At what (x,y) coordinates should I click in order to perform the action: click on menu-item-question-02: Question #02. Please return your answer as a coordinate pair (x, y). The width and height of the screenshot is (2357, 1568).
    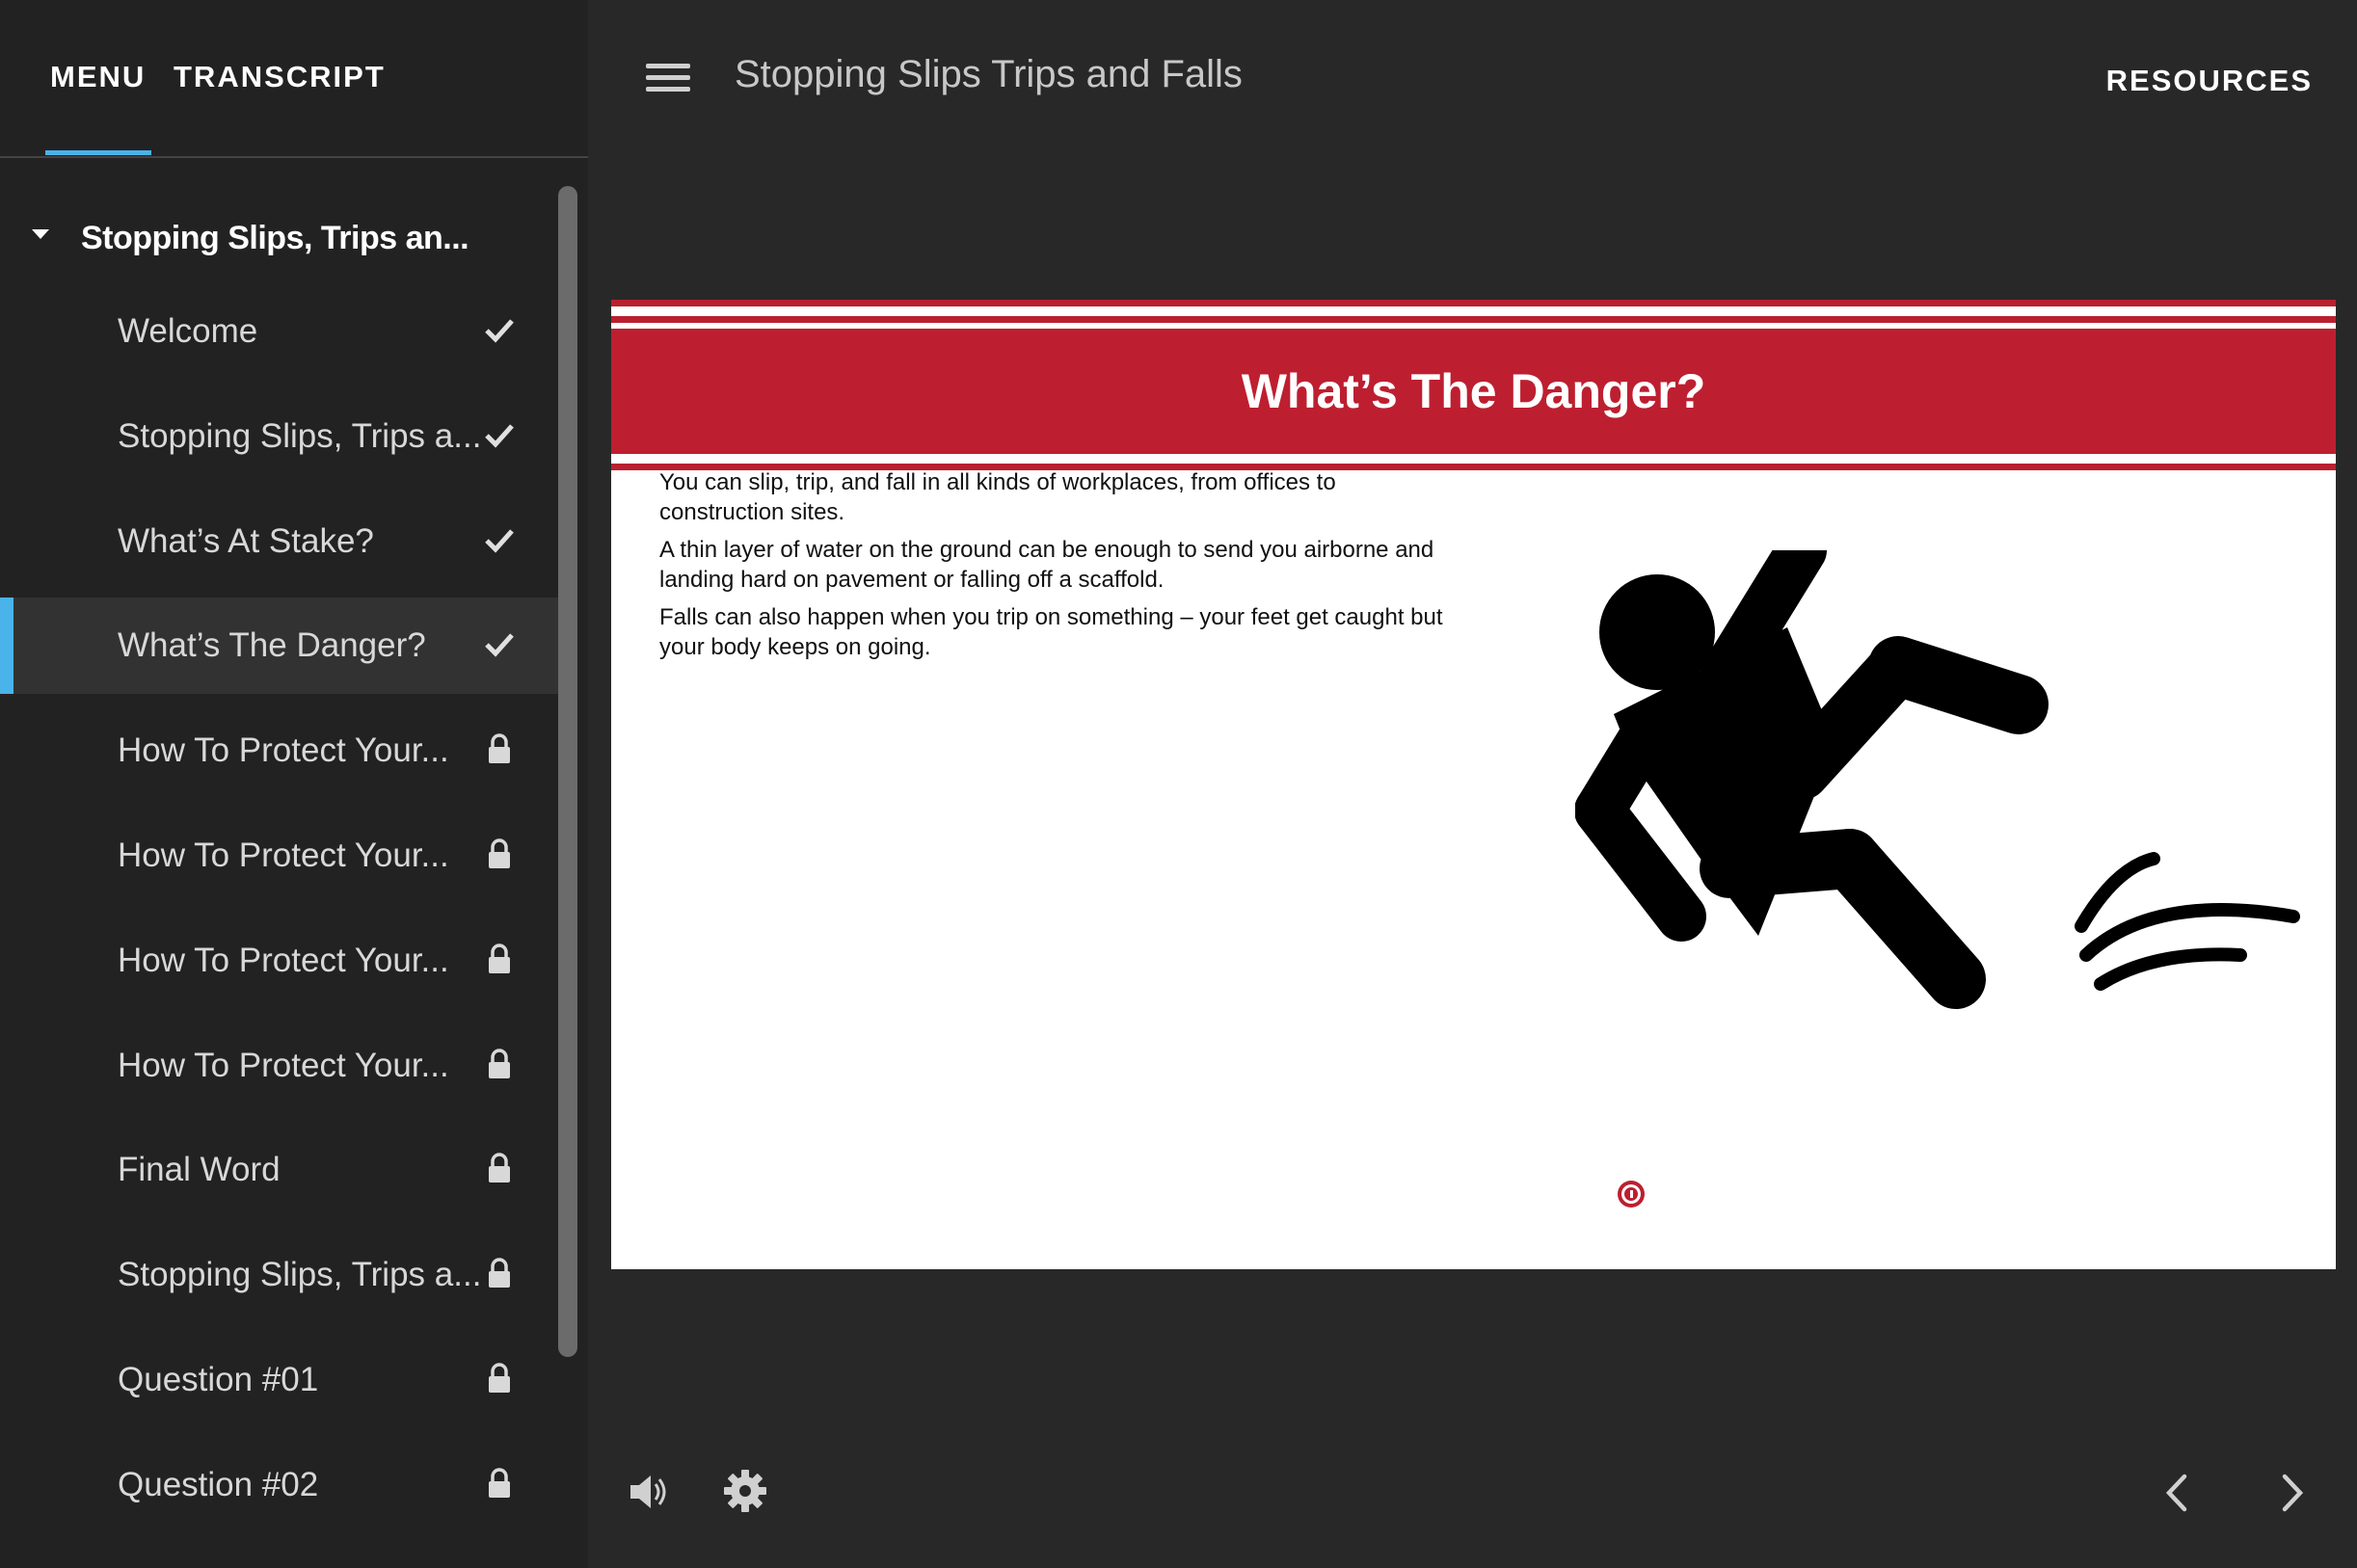
    Looking at the image, I should click on (279, 1485).